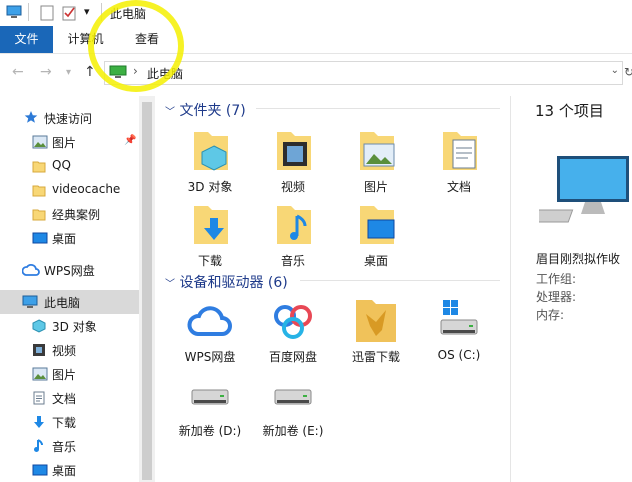 The image size is (632, 482). I want to click on drive-item-d: 新加卷 (D:), so click(210, 410).